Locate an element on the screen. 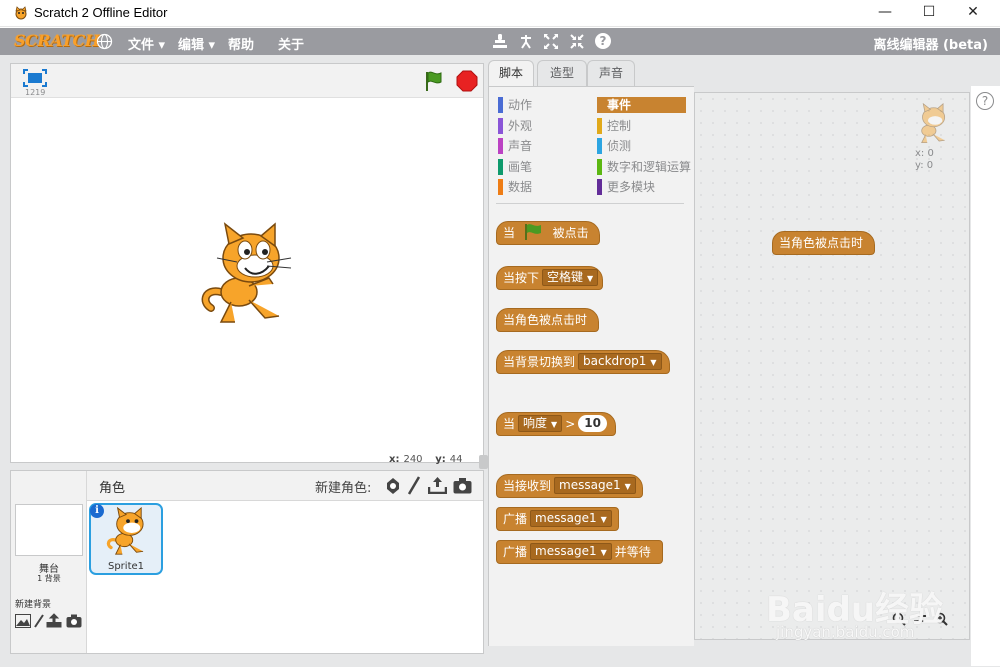  broadcast-block: 广播 message1 ▼ is located at coordinates (557, 519).